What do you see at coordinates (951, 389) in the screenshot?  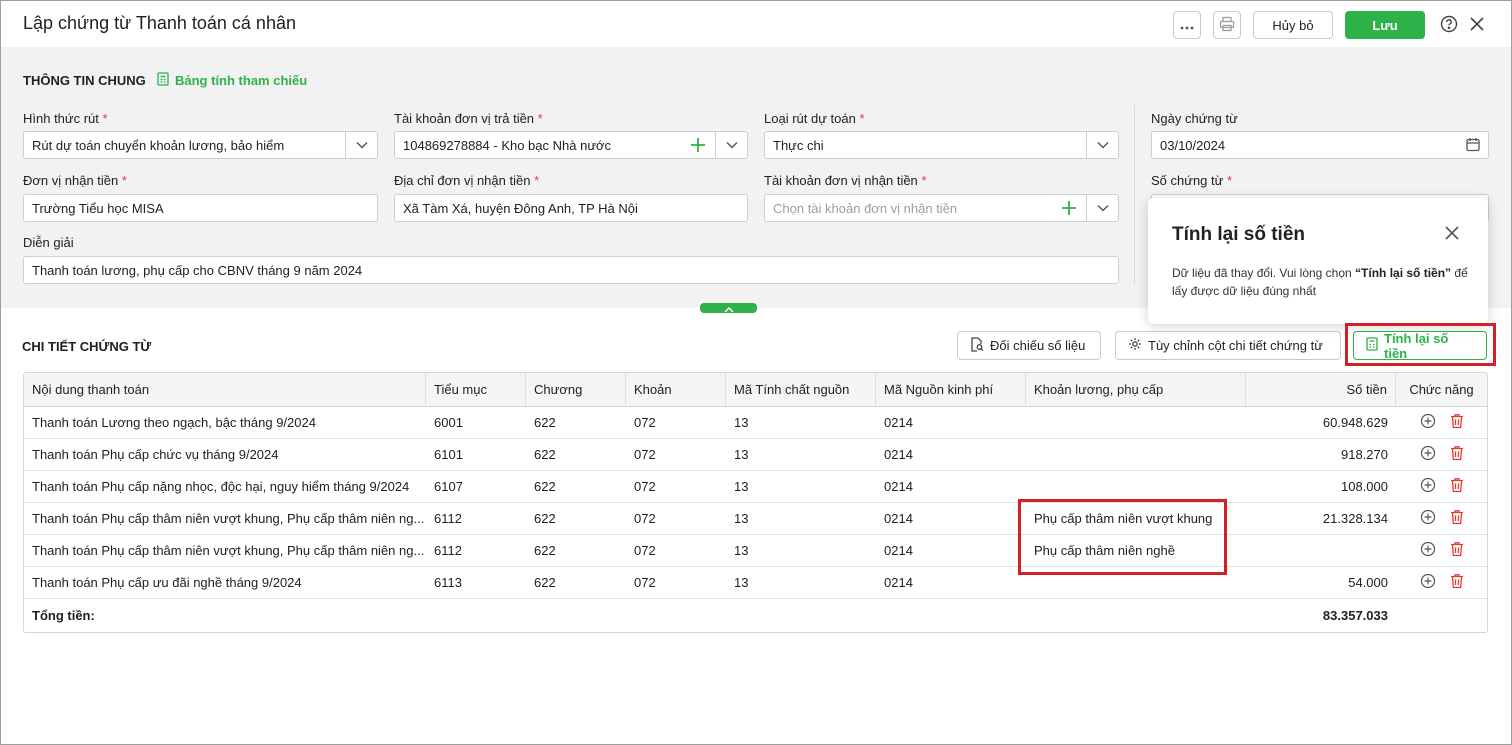 I see `column-header: Mã Nguồn kinh phí` at bounding box center [951, 389].